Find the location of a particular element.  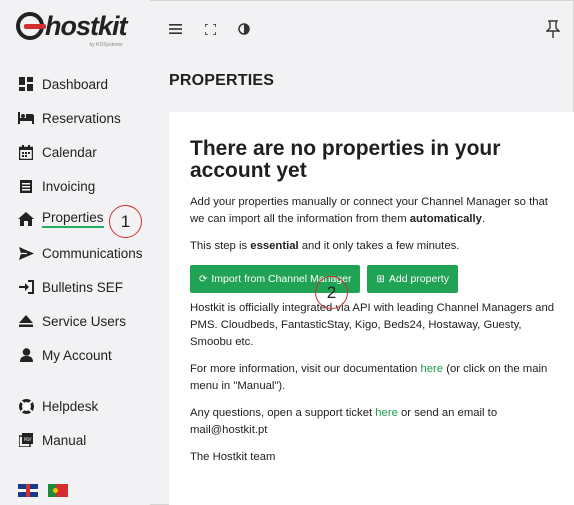

sidebar-item-label: Service Users is located at coordinates (84, 321).